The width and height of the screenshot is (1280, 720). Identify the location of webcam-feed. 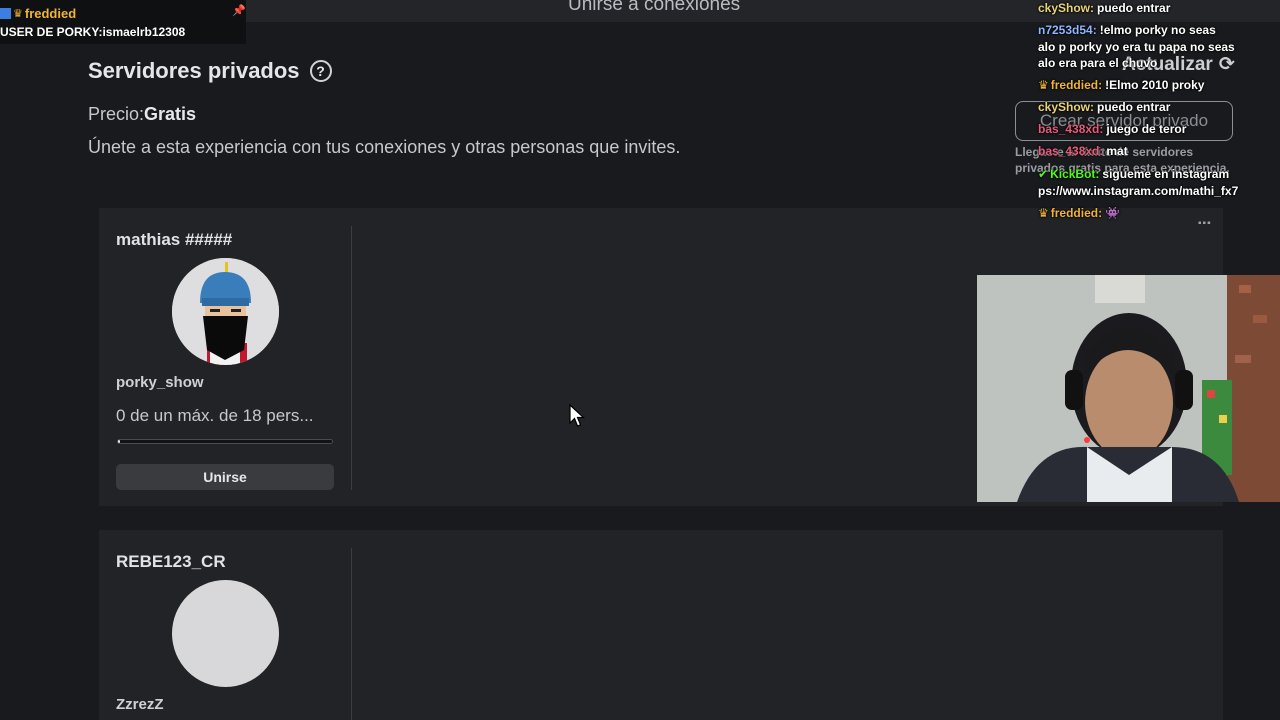
(1128, 388).